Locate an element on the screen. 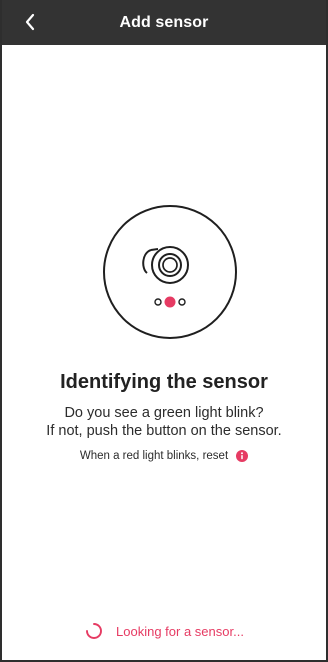 Image resolution: width=328 pixels, height=662 pixels. reset-hint: When a red light blinks, reset is located at coordinates (164, 456).